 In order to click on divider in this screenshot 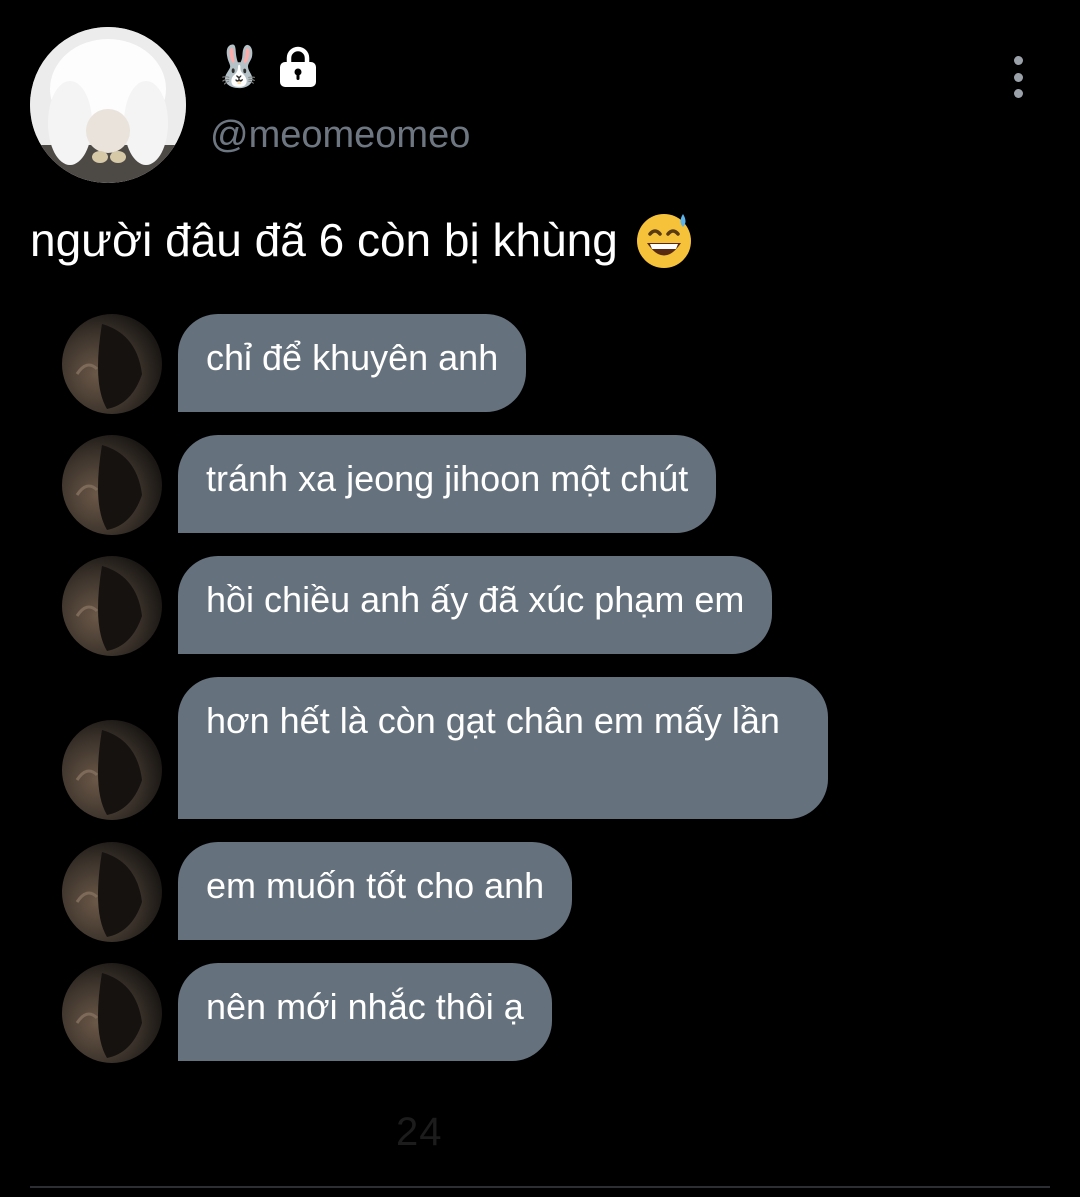, I will do `click(540, 1187)`.